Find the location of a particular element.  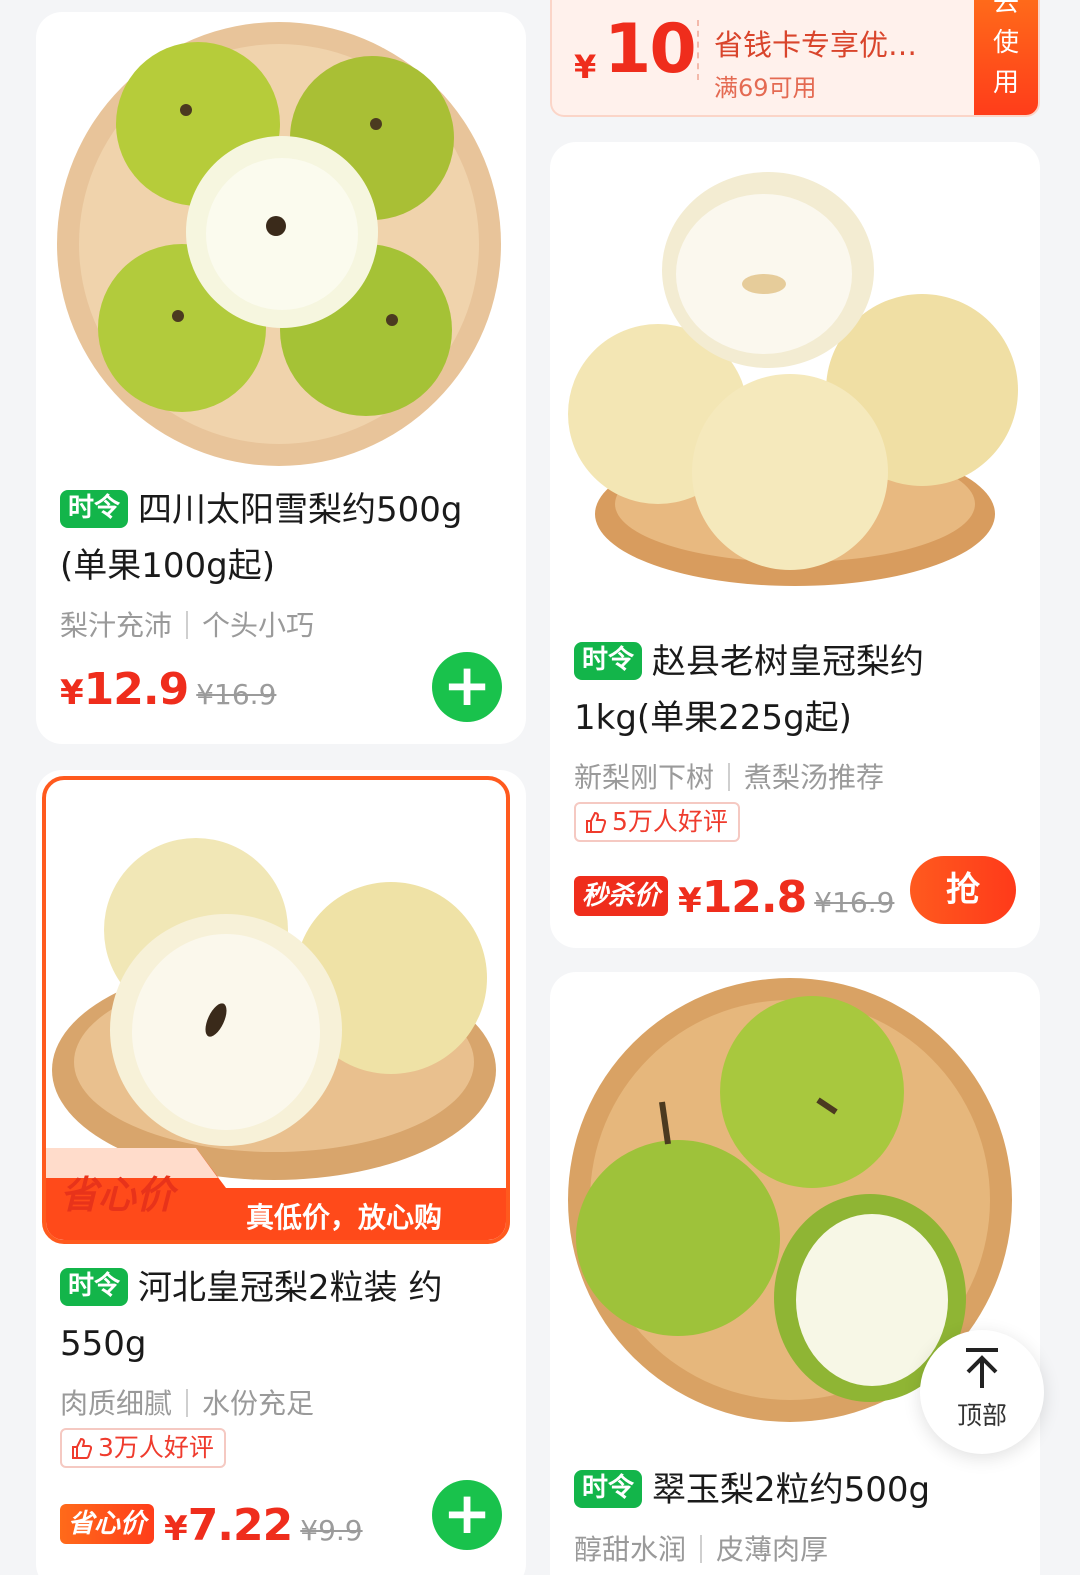

current-price: 12.9 is located at coordinates (136, 689).